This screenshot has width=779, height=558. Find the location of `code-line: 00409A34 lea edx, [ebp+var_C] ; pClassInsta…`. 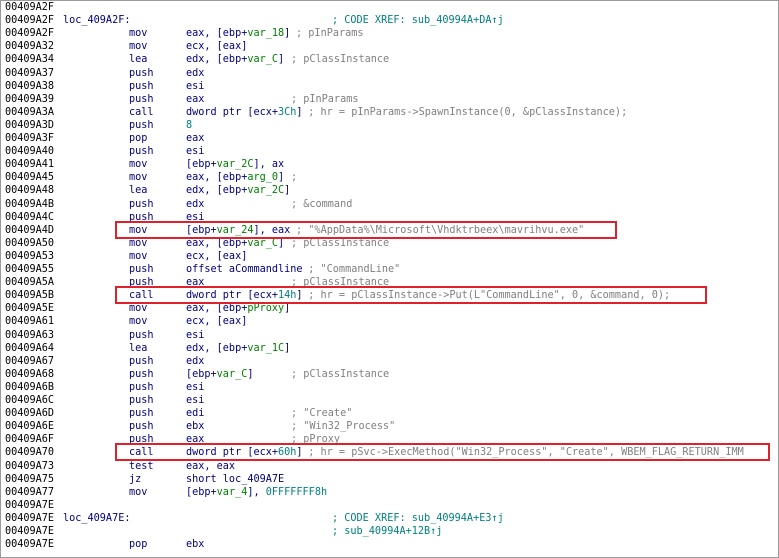

code-line: 00409A34 lea edx, [ebp+var_C] ; pClassInsta… is located at coordinates (390, 59).